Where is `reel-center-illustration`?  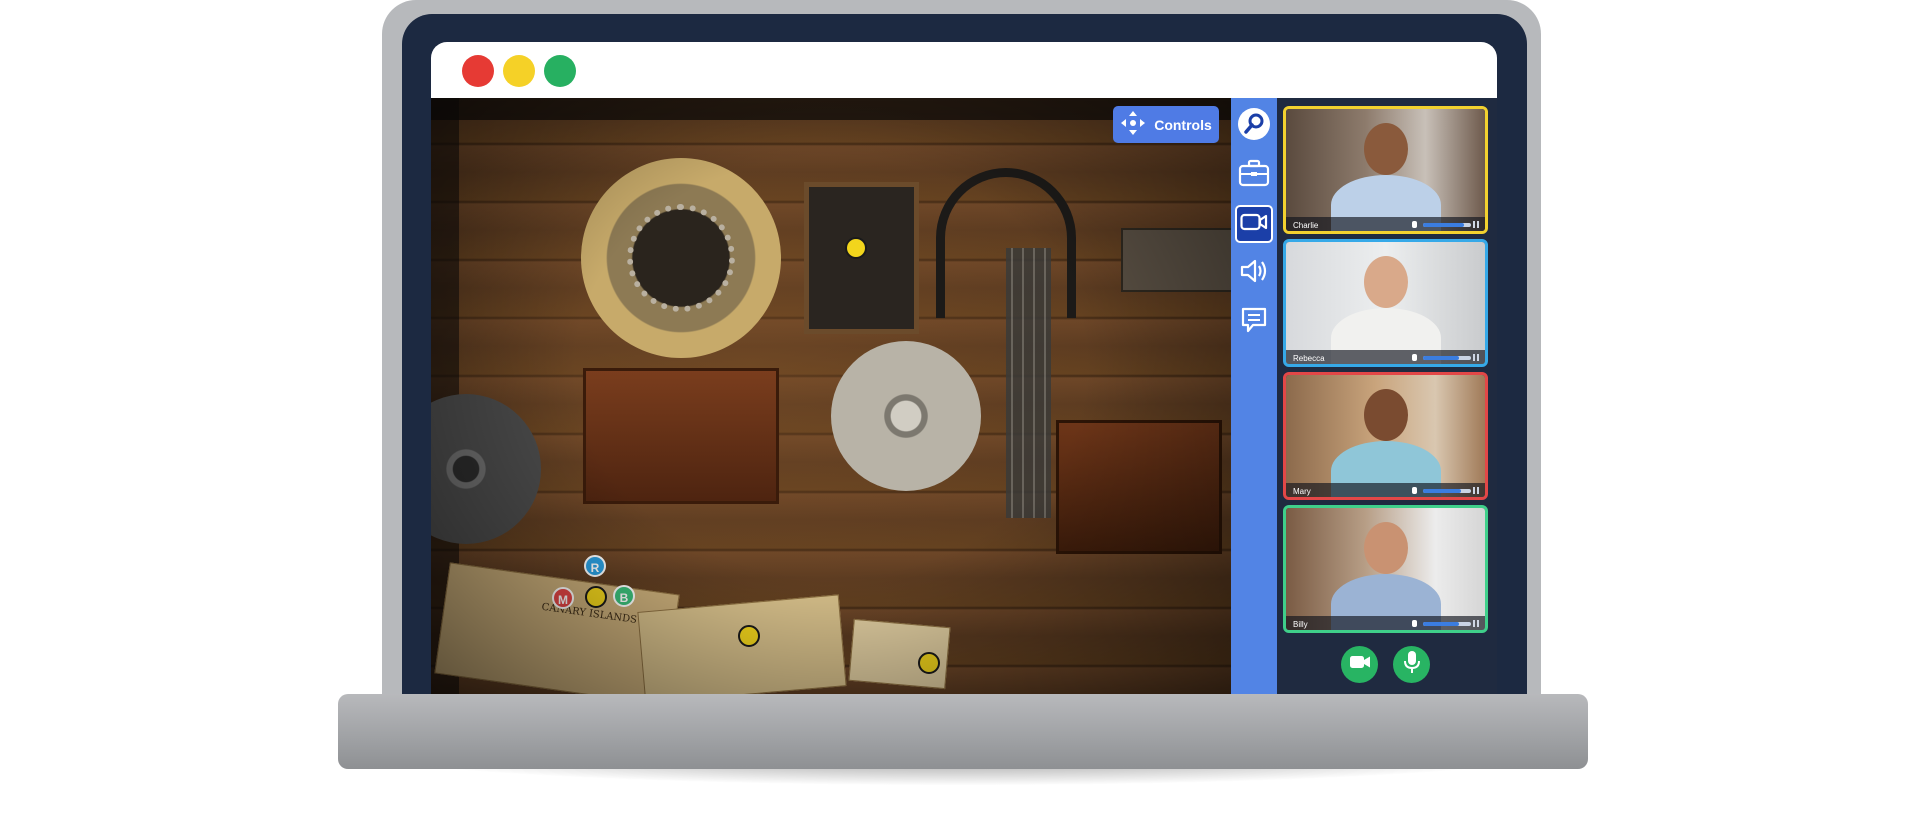 reel-center-illustration is located at coordinates (906, 416).